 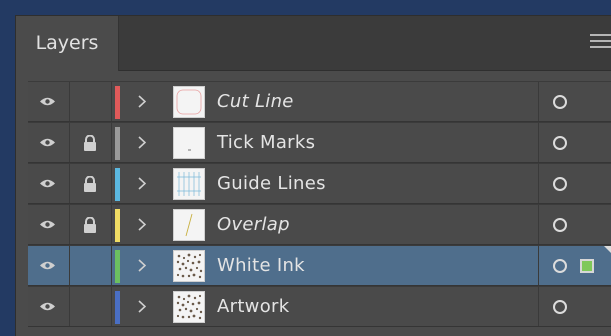 I want to click on layer-row-tick-marks: Tick Marks, so click(x=319, y=142).